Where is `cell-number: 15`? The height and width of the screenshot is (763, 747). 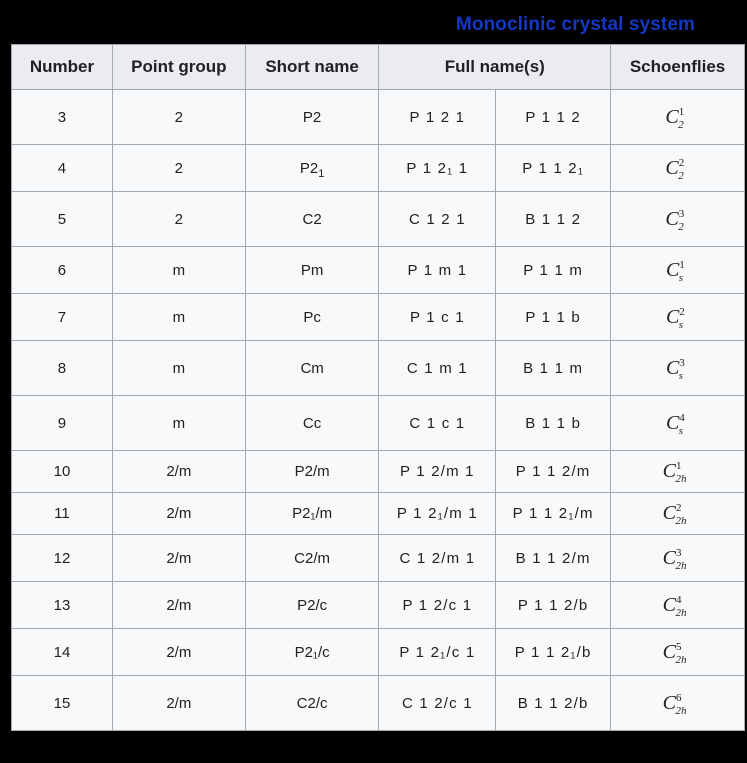
cell-number: 15 is located at coordinates (62, 703).